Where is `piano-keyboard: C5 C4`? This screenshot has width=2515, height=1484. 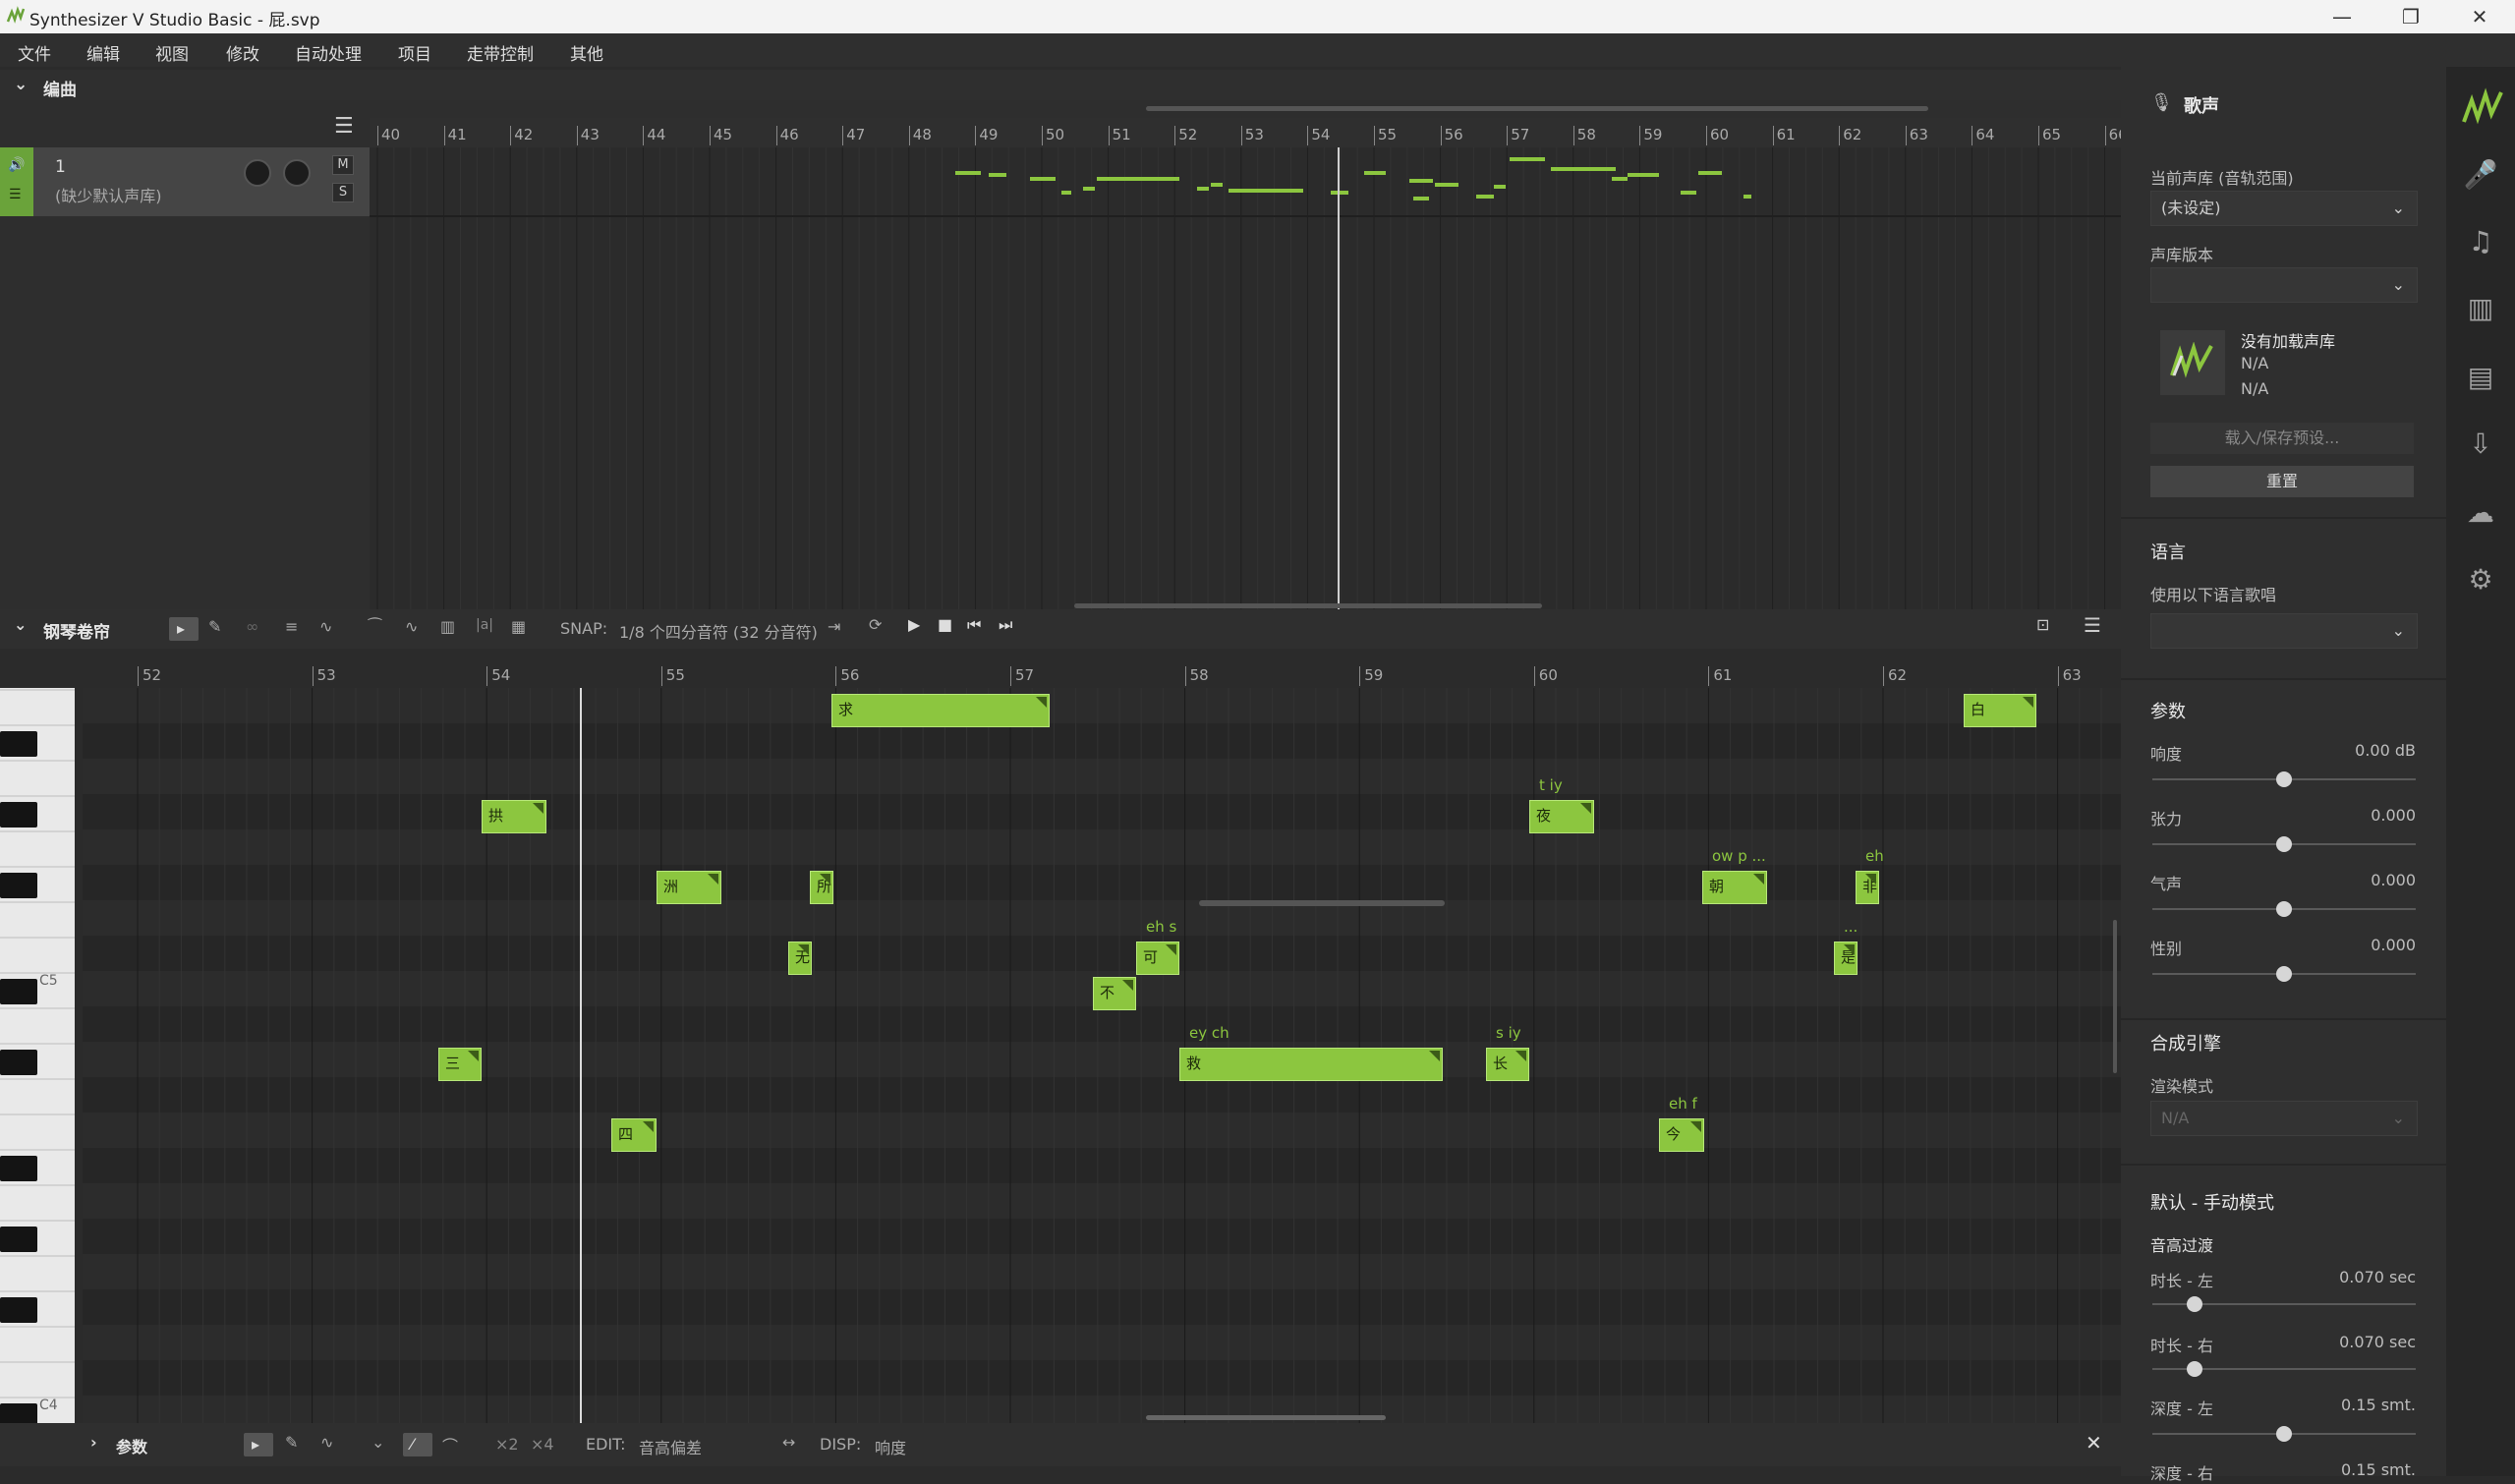 piano-keyboard: C5 C4 is located at coordinates (37, 1055).